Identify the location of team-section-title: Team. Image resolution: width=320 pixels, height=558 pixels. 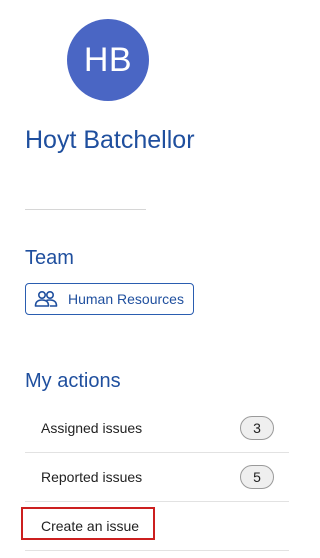
(49, 258).